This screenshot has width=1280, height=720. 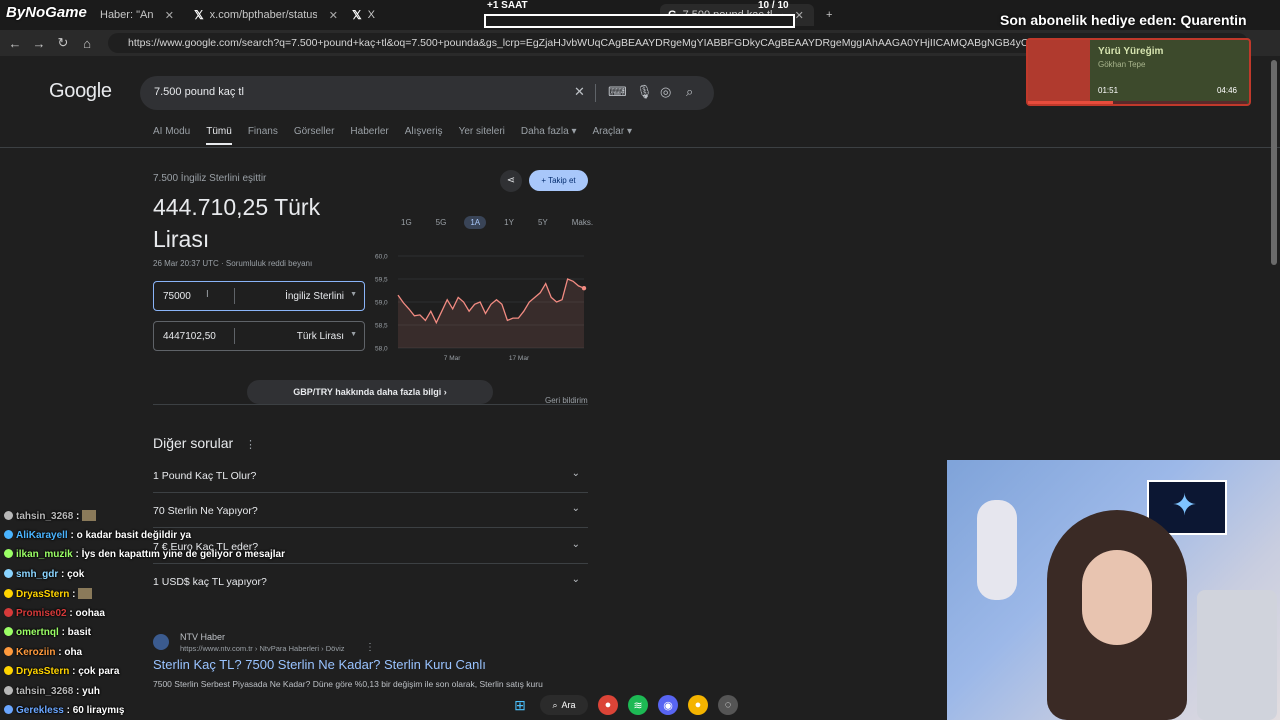 What do you see at coordinates (78, 516) in the screenshot?
I see `chat-text: :` at bounding box center [78, 516].